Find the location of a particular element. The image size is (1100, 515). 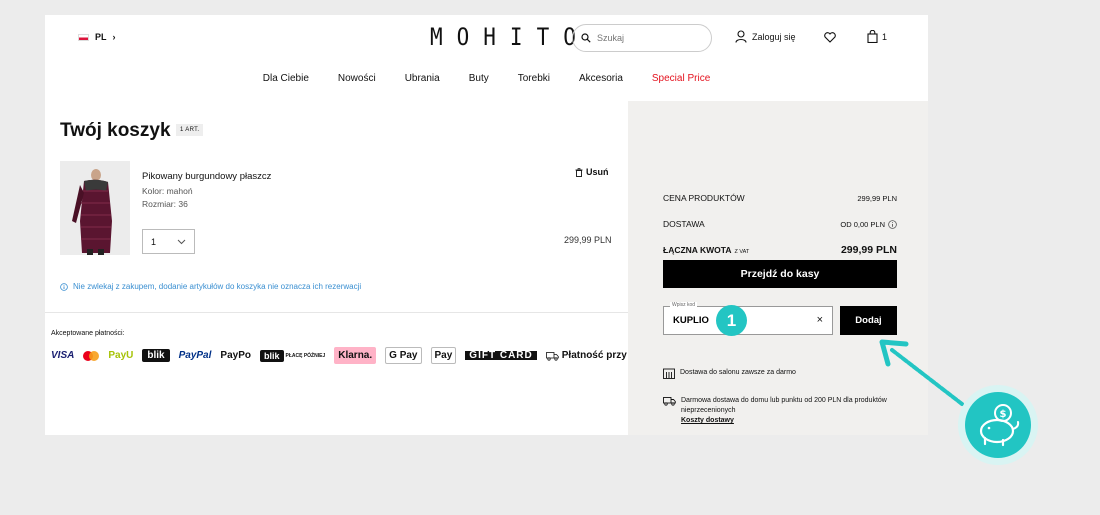

product-color: Kolor: mahoń is located at coordinates (167, 191).